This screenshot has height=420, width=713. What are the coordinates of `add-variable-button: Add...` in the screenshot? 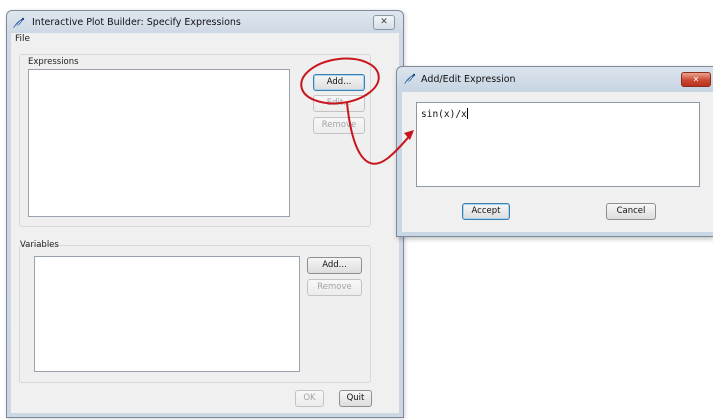 It's located at (334, 265).